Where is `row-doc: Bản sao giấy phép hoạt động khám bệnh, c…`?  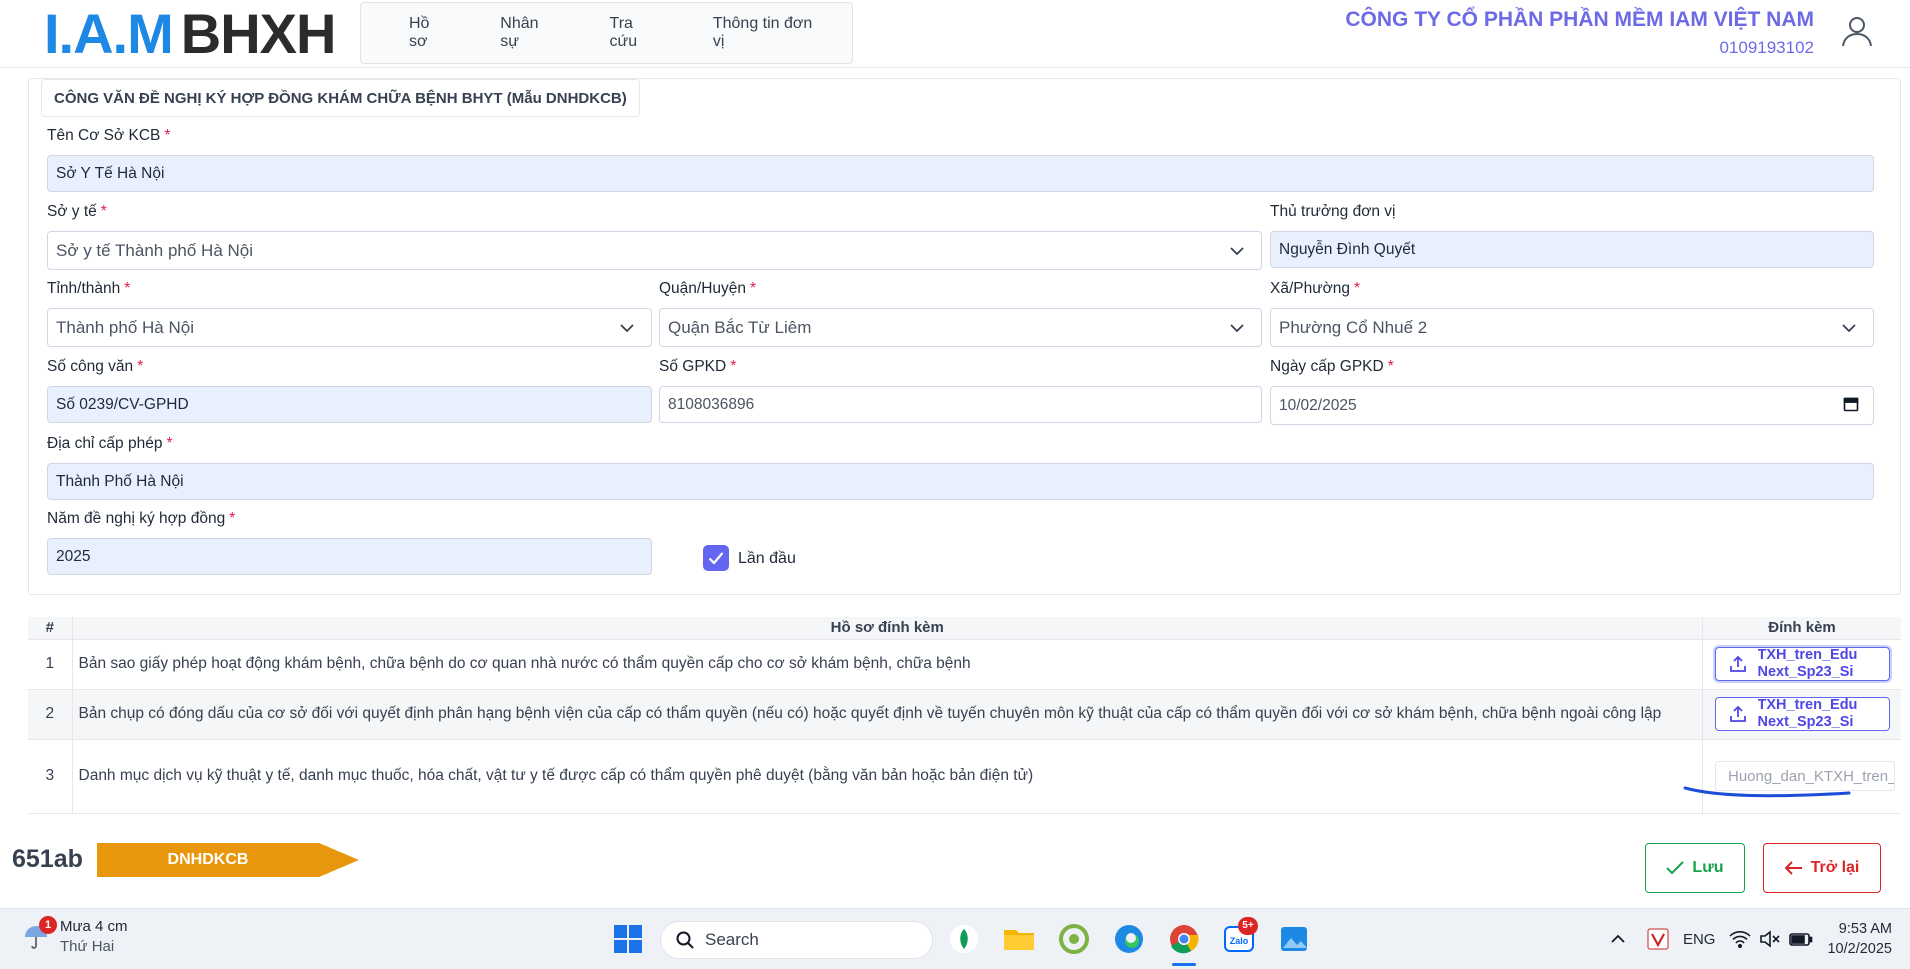 row-doc: Bản sao giấy phép hoạt động khám bệnh, c… is located at coordinates (887, 664).